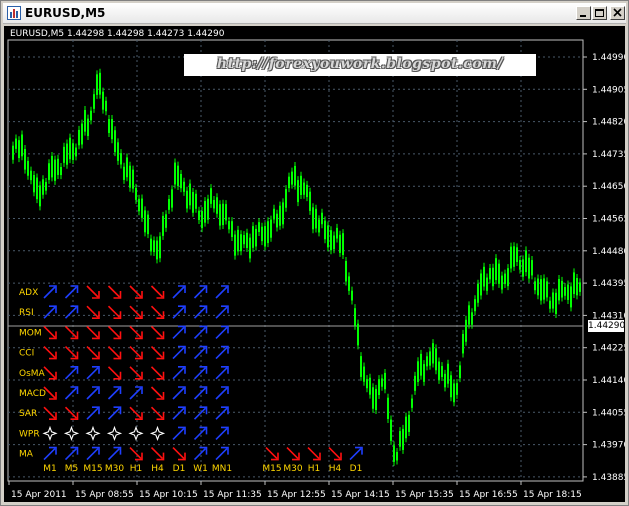 The image size is (629, 506). What do you see at coordinates (271, 469) in the screenshot?
I see `timeframe-label: M15` at bounding box center [271, 469].